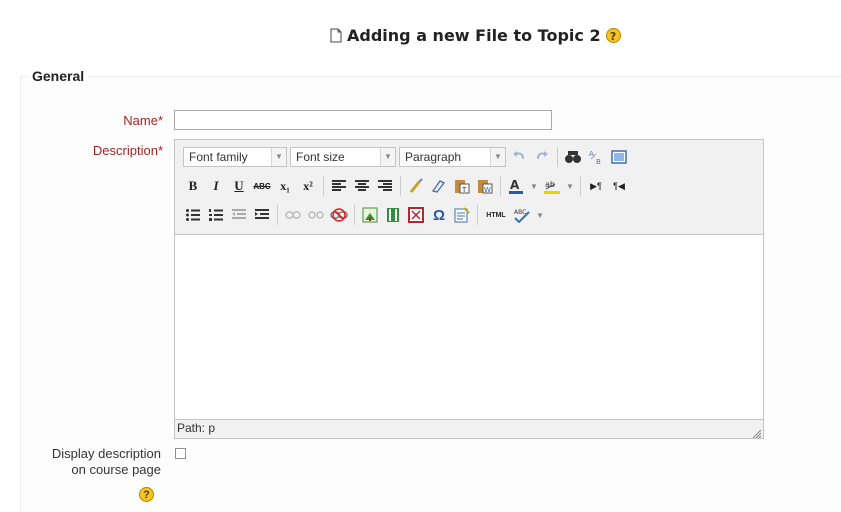 This screenshot has width=841, height=512. Describe the element at coordinates (520, 212) in the screenshot. I see `svg-text: ABC` at that location.